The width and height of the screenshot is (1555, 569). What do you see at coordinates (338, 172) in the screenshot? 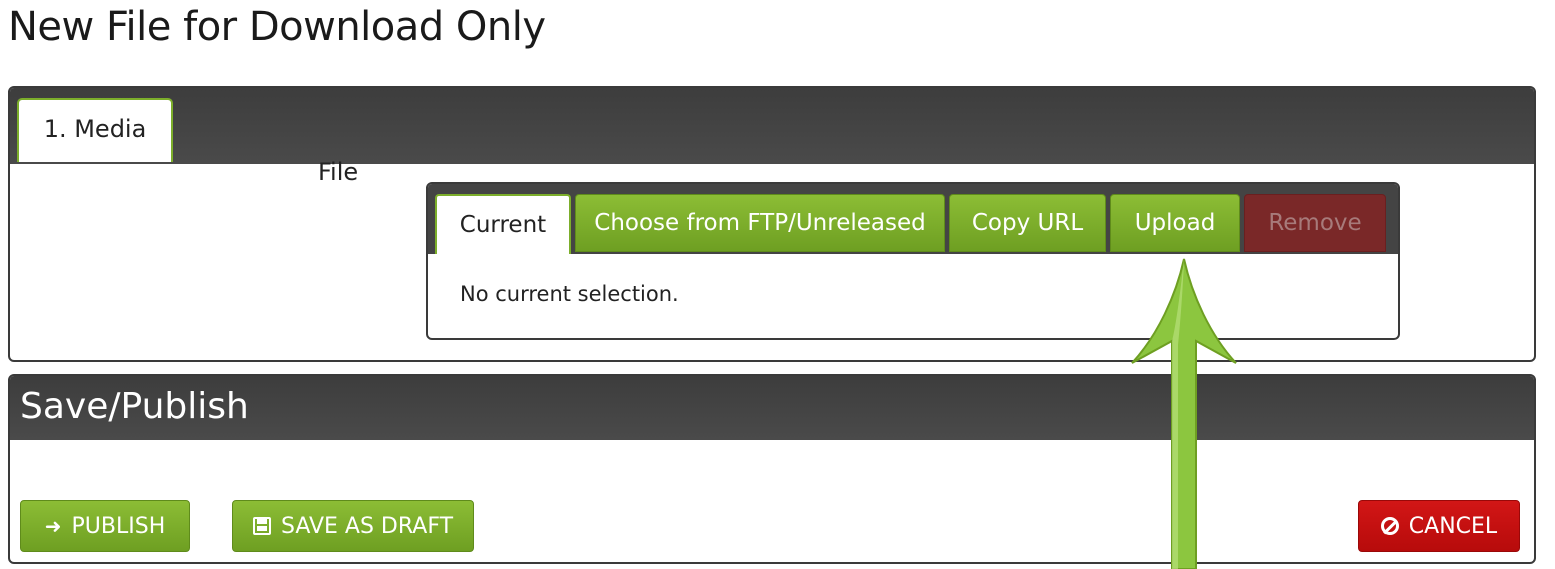
I see `file-field-label: File` at bounding box center [338, 172].